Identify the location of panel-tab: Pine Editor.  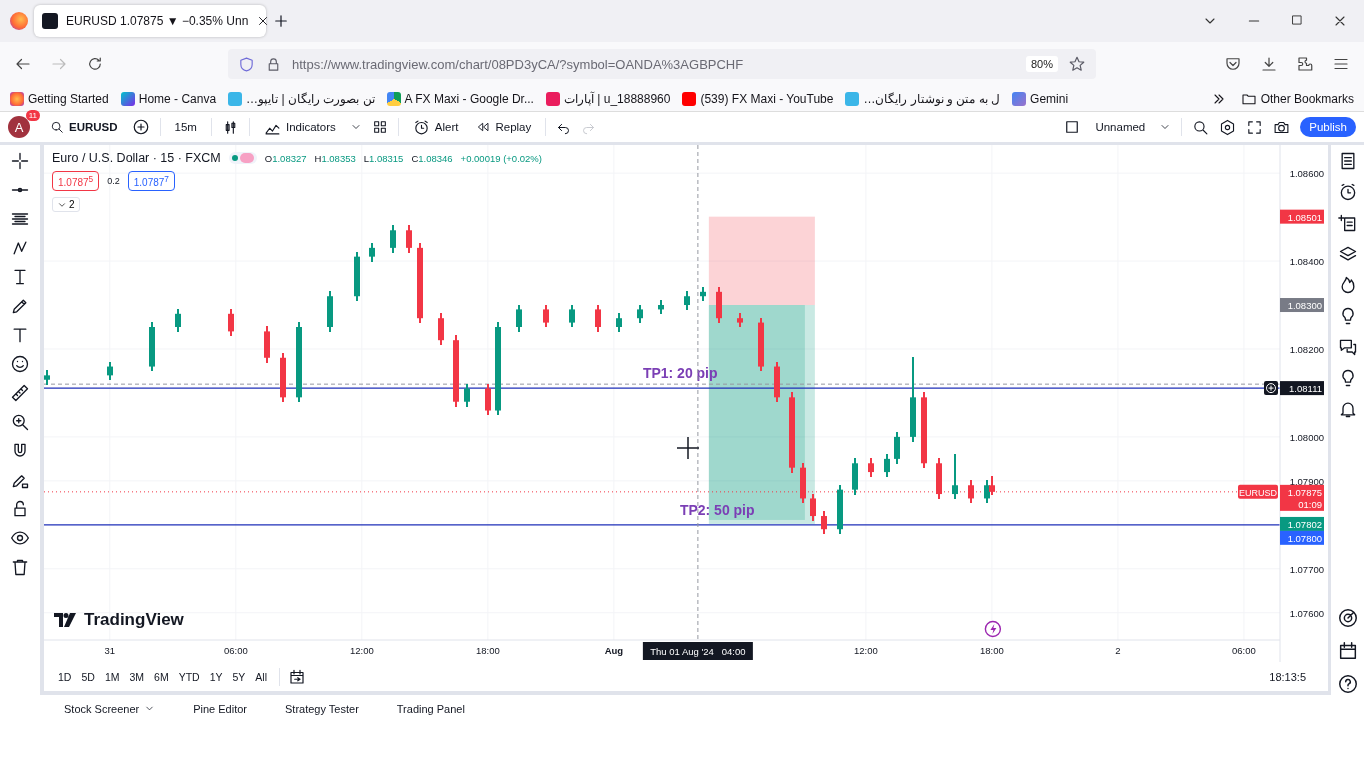
(220, 708).